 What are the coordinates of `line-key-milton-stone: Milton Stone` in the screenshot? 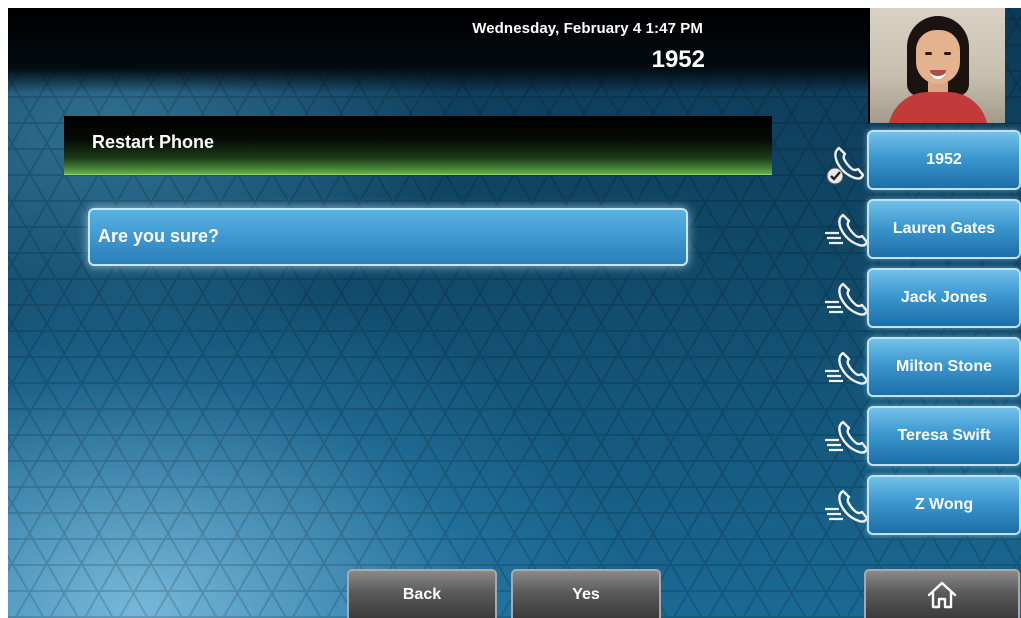 It's located at (922, 367).